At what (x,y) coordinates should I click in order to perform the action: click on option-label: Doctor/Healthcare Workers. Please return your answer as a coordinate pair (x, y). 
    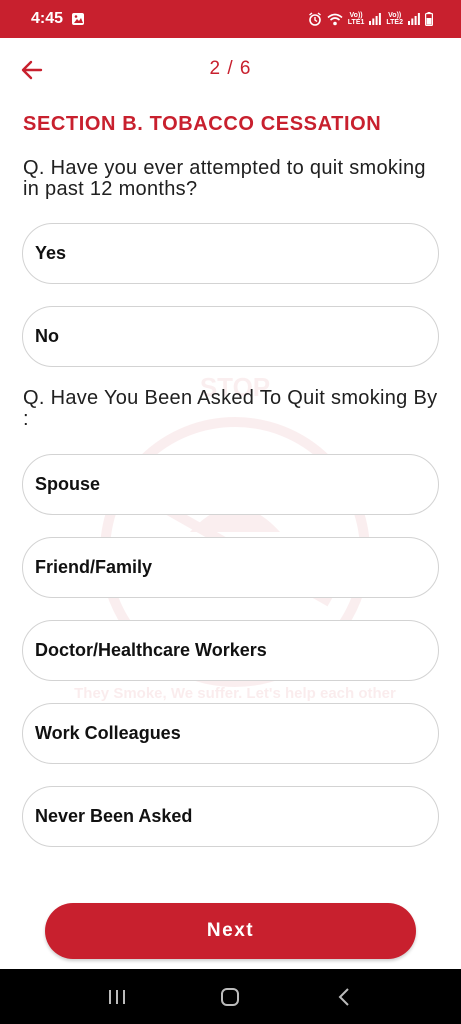
    Looking at the image, I should click on (151, 650).